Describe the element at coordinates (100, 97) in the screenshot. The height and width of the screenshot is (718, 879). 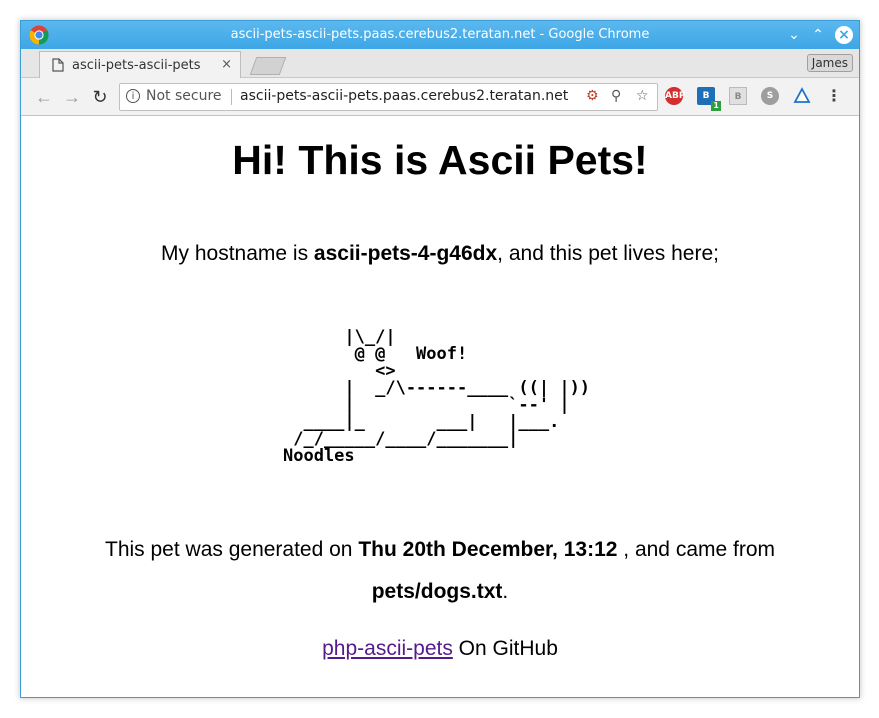
I see `reload-icon: ↻` at that location.